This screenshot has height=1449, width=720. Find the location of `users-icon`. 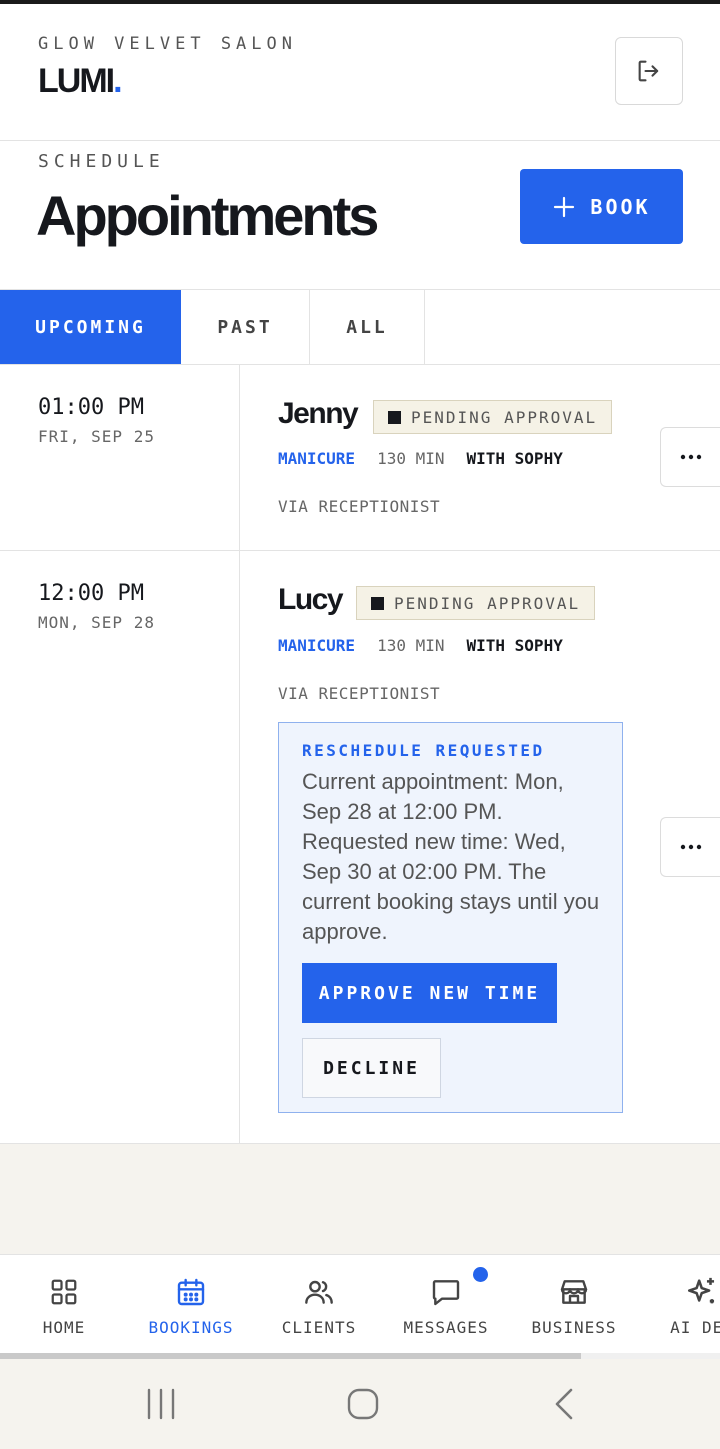

users-icon is located at coordinates (319, 1292).